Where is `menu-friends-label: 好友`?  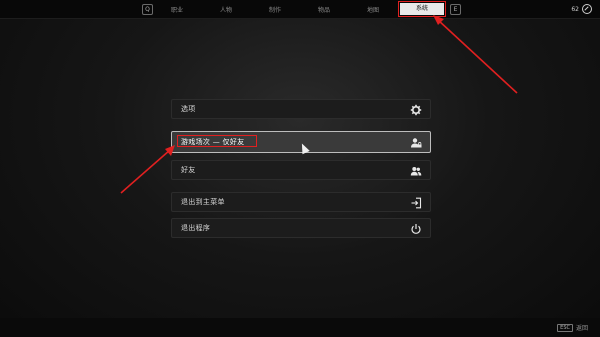 menu-friends-label: 好友 is located at coordinates (188, 170).